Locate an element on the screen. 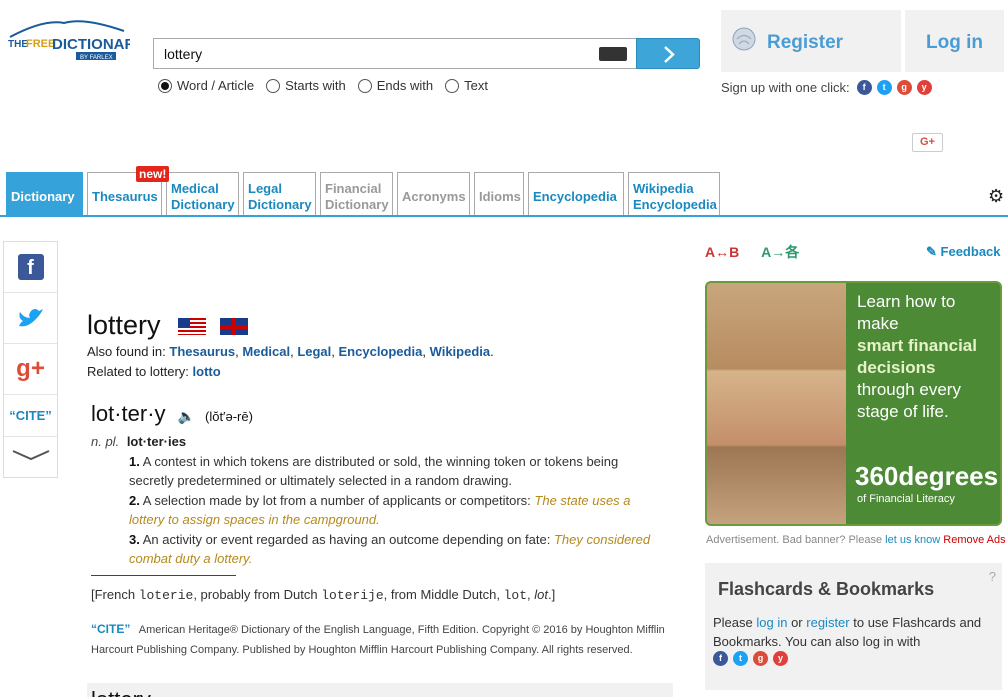  edit-icon: ✎ is located at coordinates (931, 251).